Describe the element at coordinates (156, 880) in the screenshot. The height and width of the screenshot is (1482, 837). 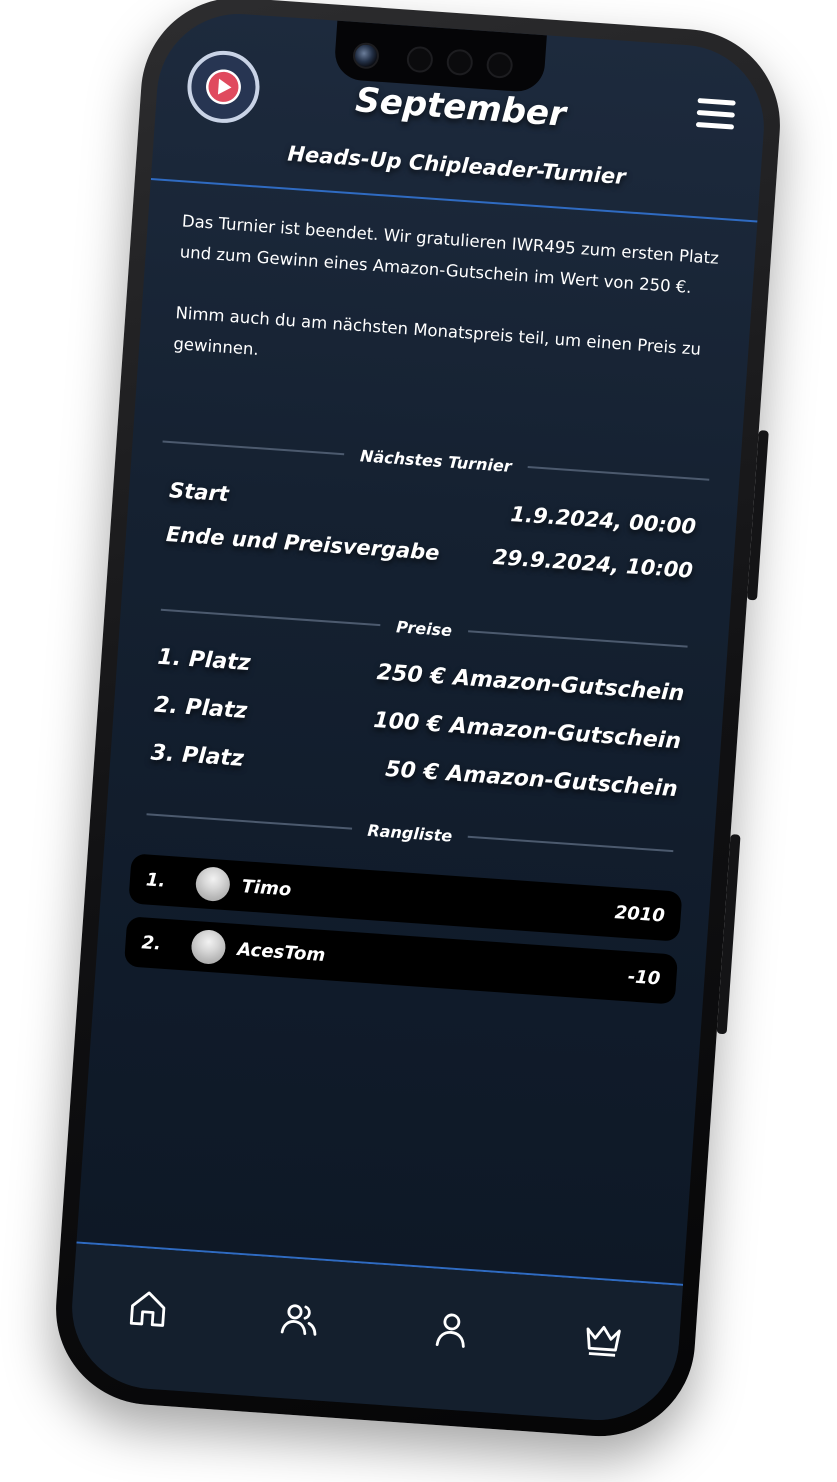
I see `rank-number: 1.` at that location.